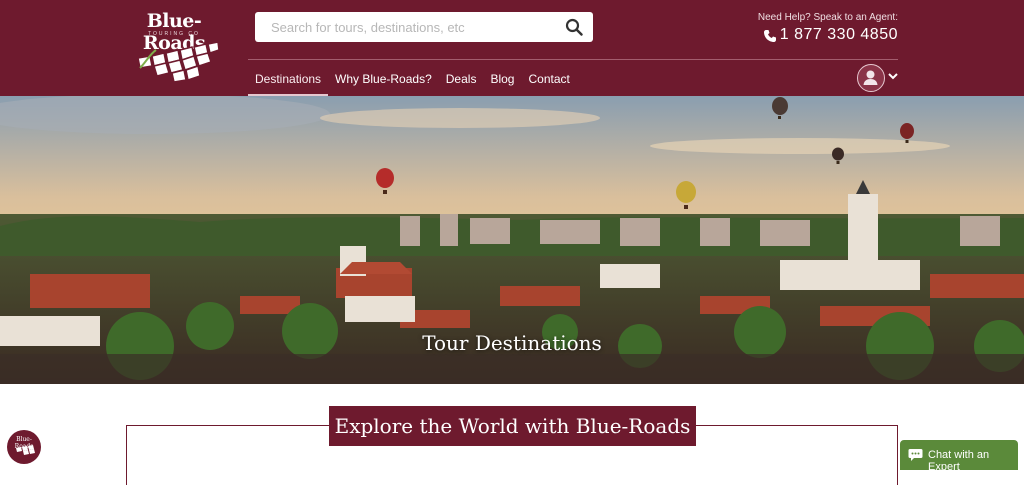  Describe the element at coordinates (770, 36) in the screenshot. I see `phone-icon` at that location.